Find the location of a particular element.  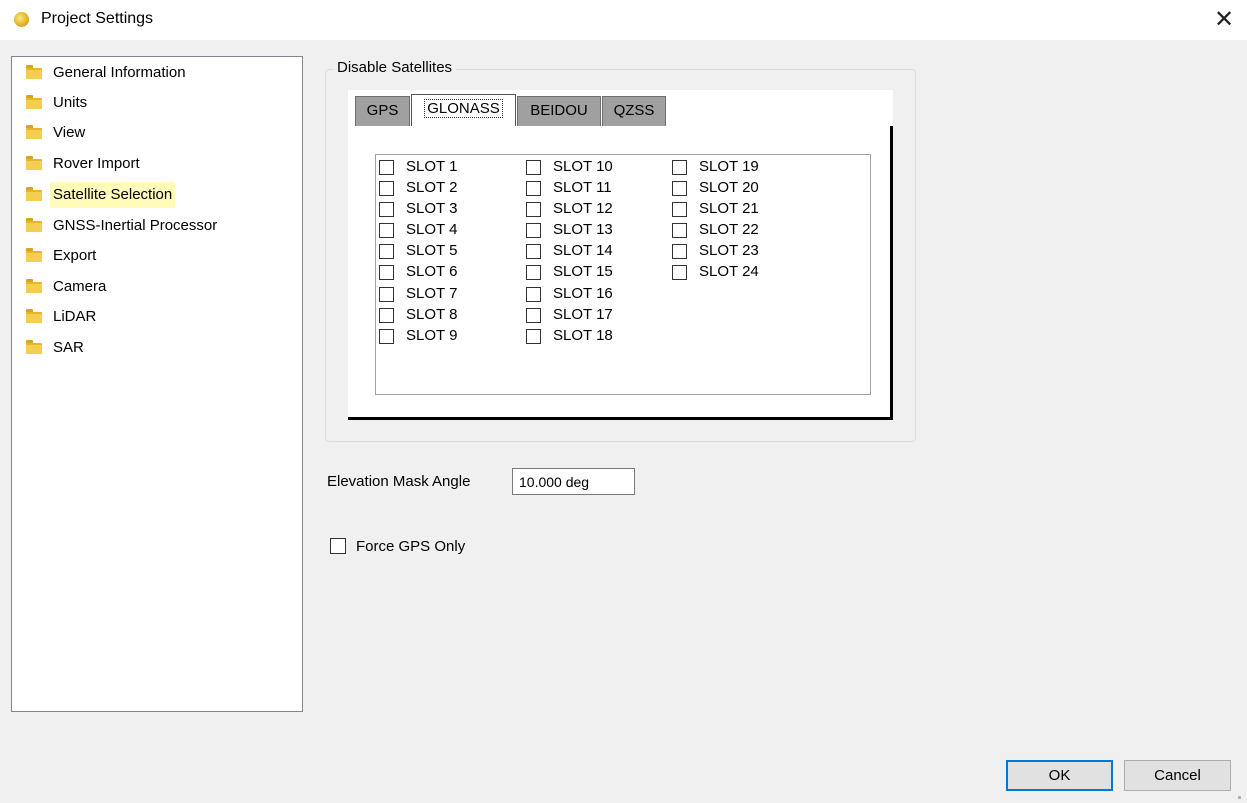

slot-label: SLOT 23 is located at coordinates (729, 250).